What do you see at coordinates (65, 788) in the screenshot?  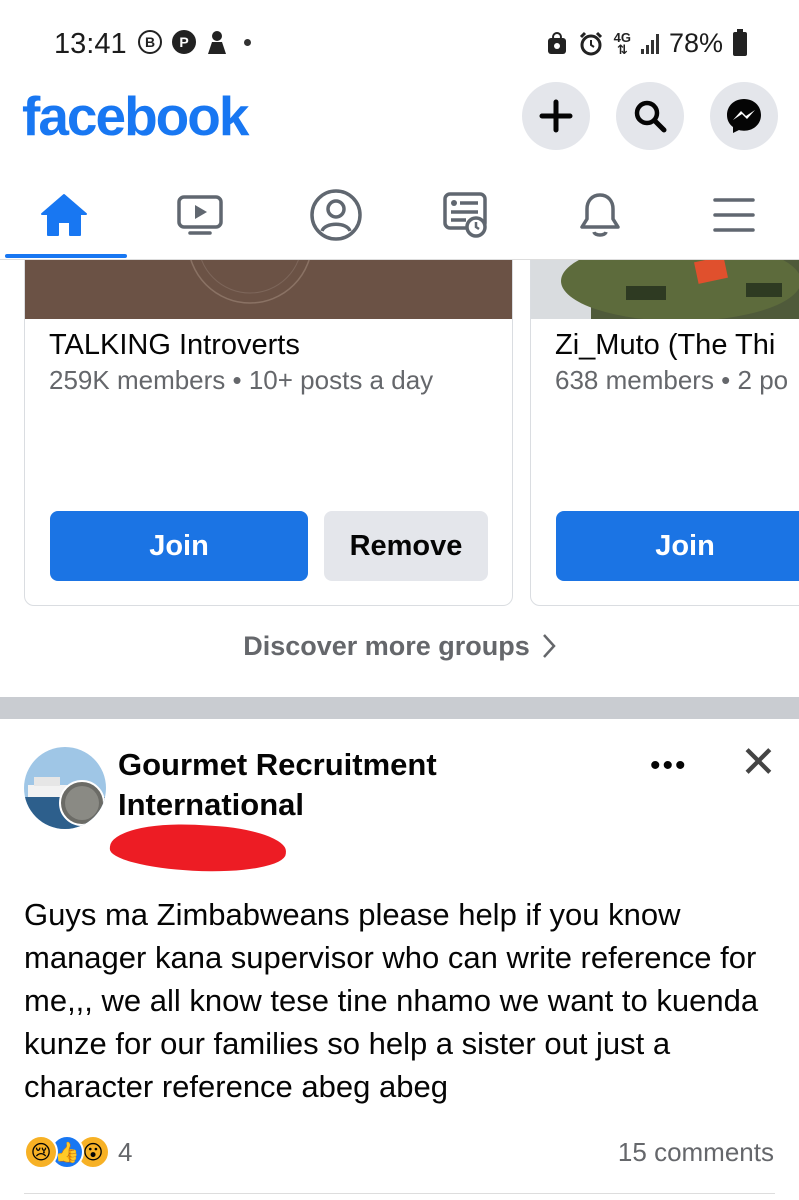 I see `author-avatar` at bounding box center [65, 788].